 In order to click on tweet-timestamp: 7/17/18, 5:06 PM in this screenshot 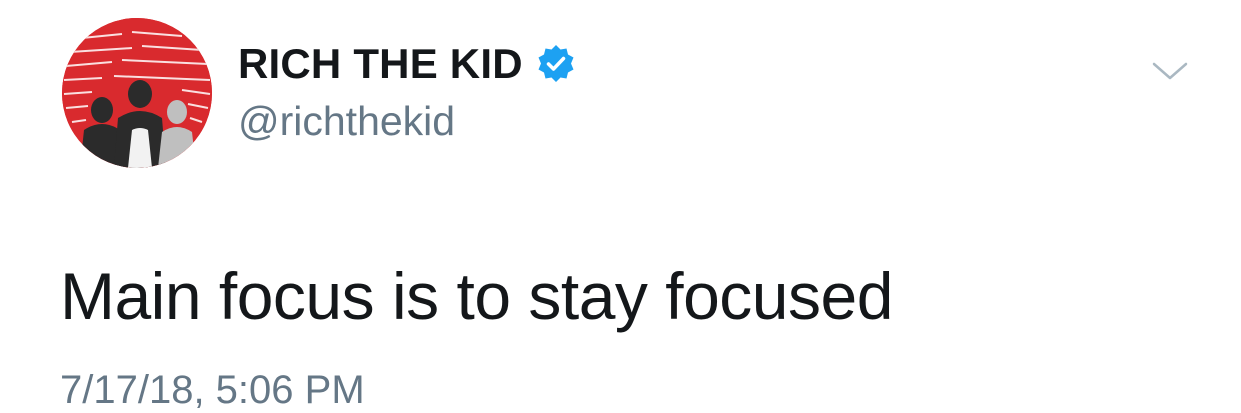, I will do `click(212, 390)`.